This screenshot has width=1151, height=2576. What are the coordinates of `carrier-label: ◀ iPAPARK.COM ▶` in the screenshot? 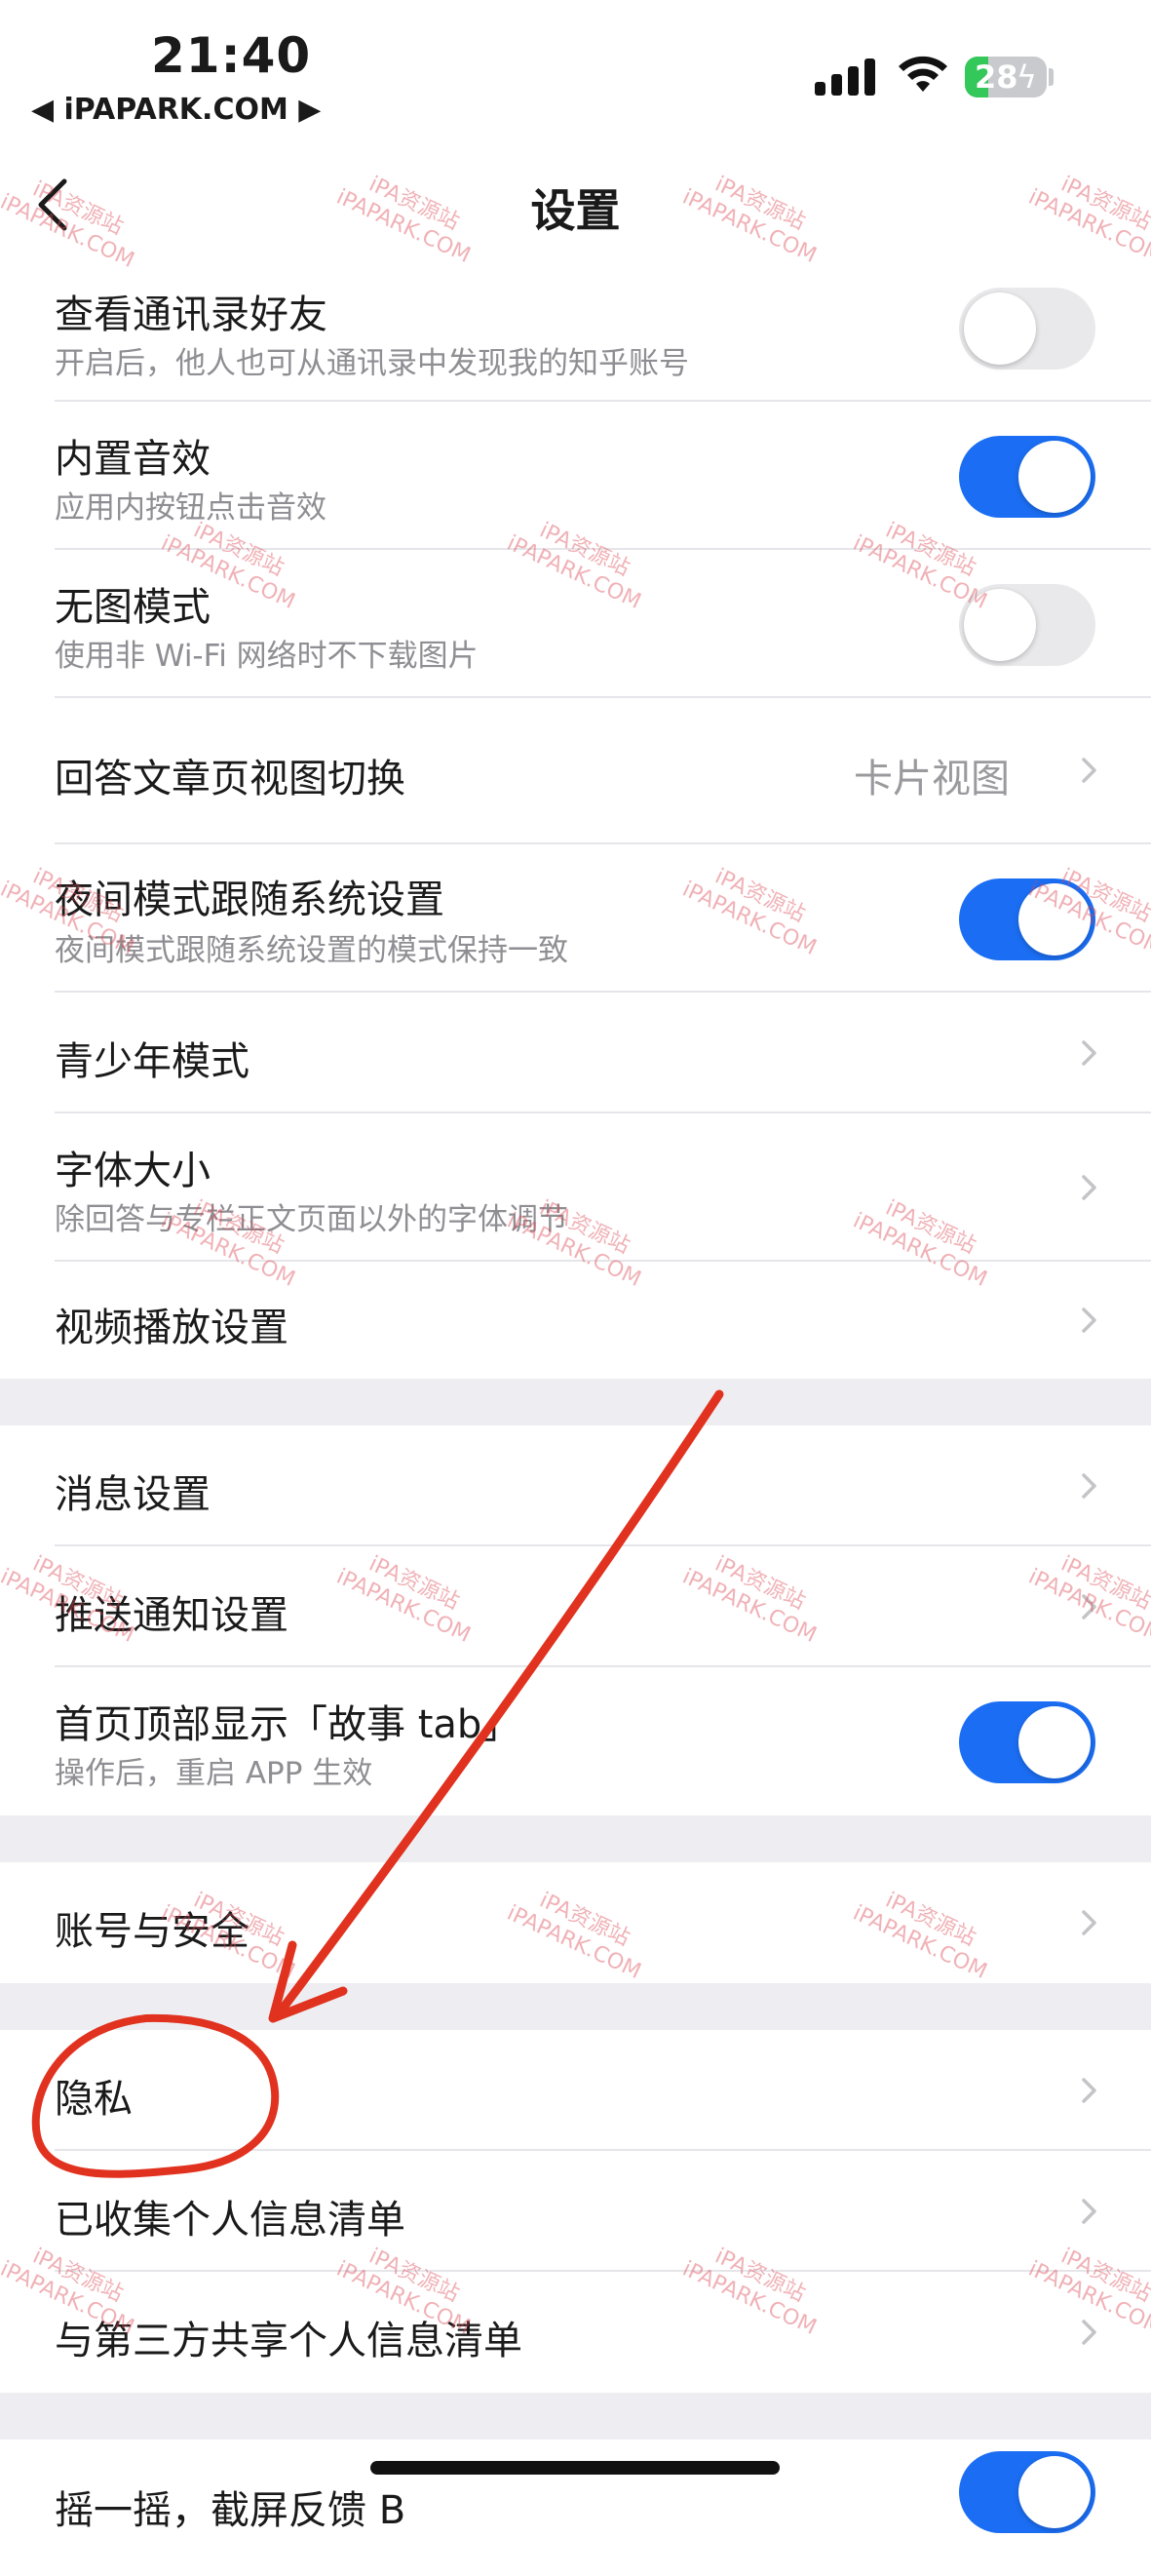 It's located at (177, 110).